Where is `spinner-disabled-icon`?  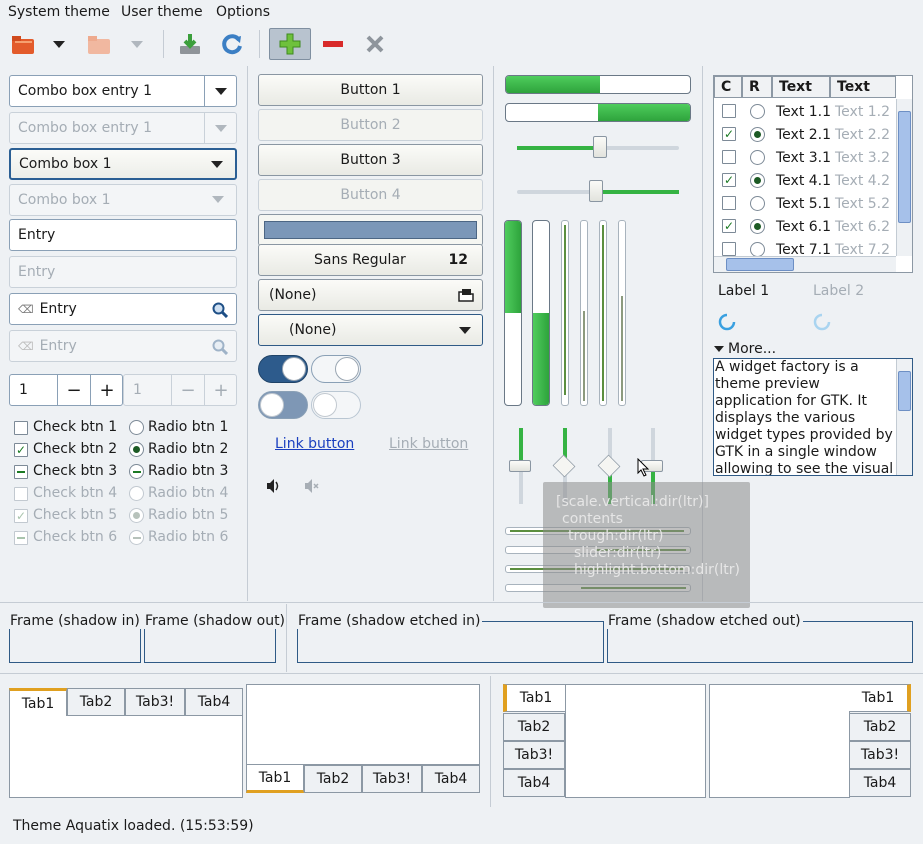
spinner-disabled-icon is located at coordinates (822, 322).